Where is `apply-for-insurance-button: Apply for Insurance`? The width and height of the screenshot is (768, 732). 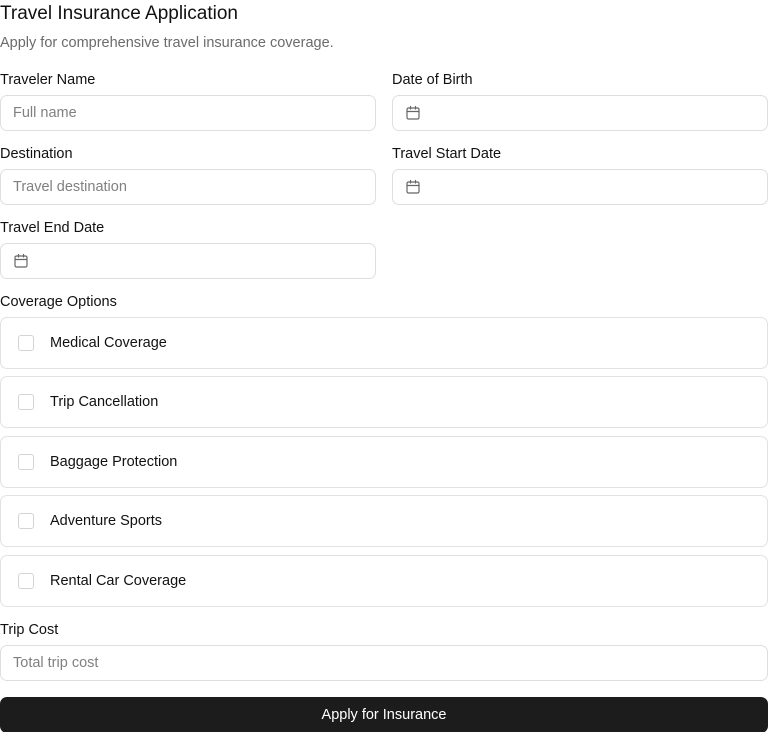
apply-for-insurance-button: Apply for Insurance is located at coordinates (384, 714).